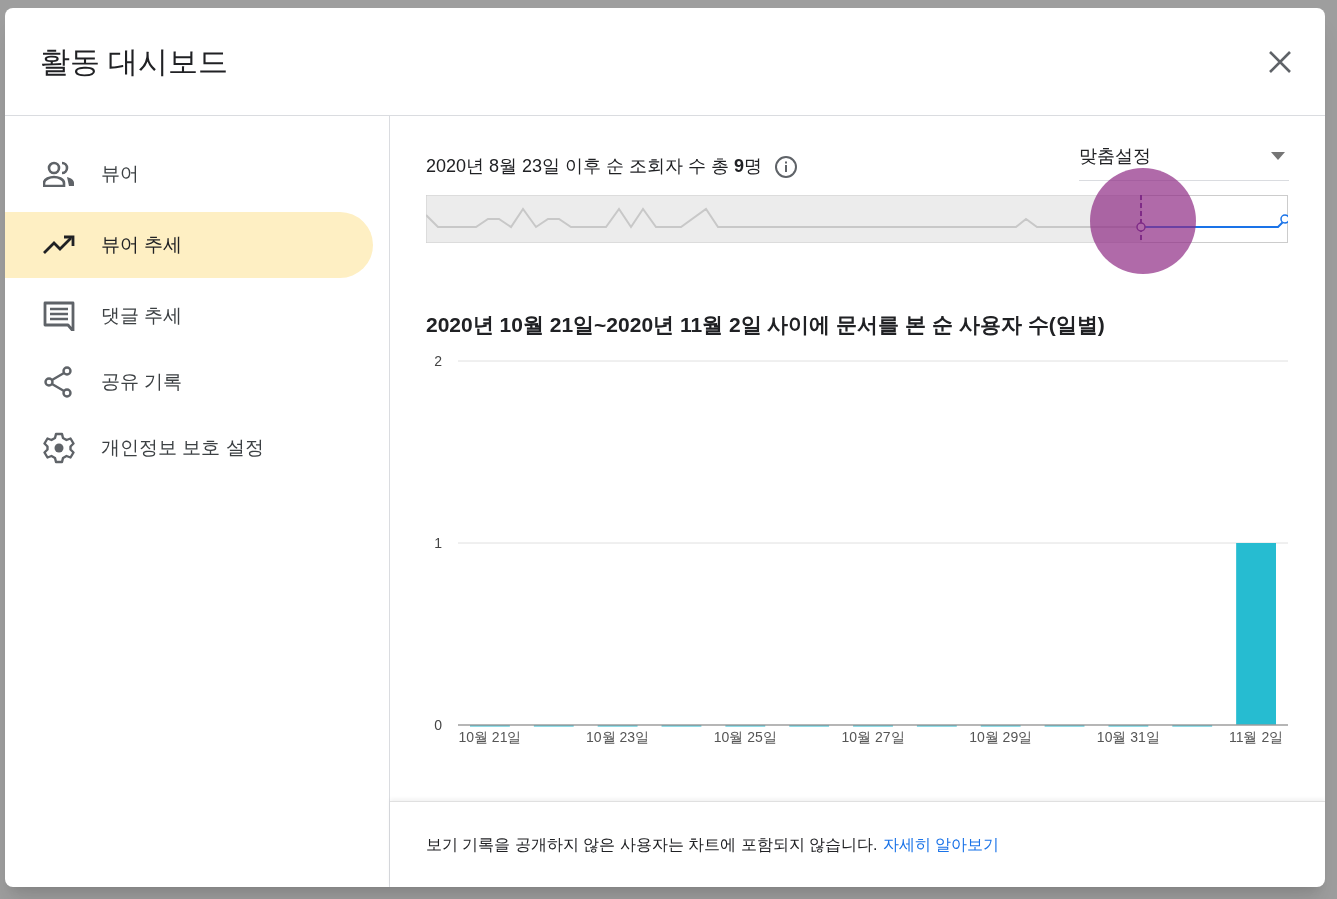 This screenshot has width=1337, height=899. What do you see at coordinates (1001, 736) in the screenshot?
I see `x-tick-label: 10월 29일` at bounding box center [1001, 736].